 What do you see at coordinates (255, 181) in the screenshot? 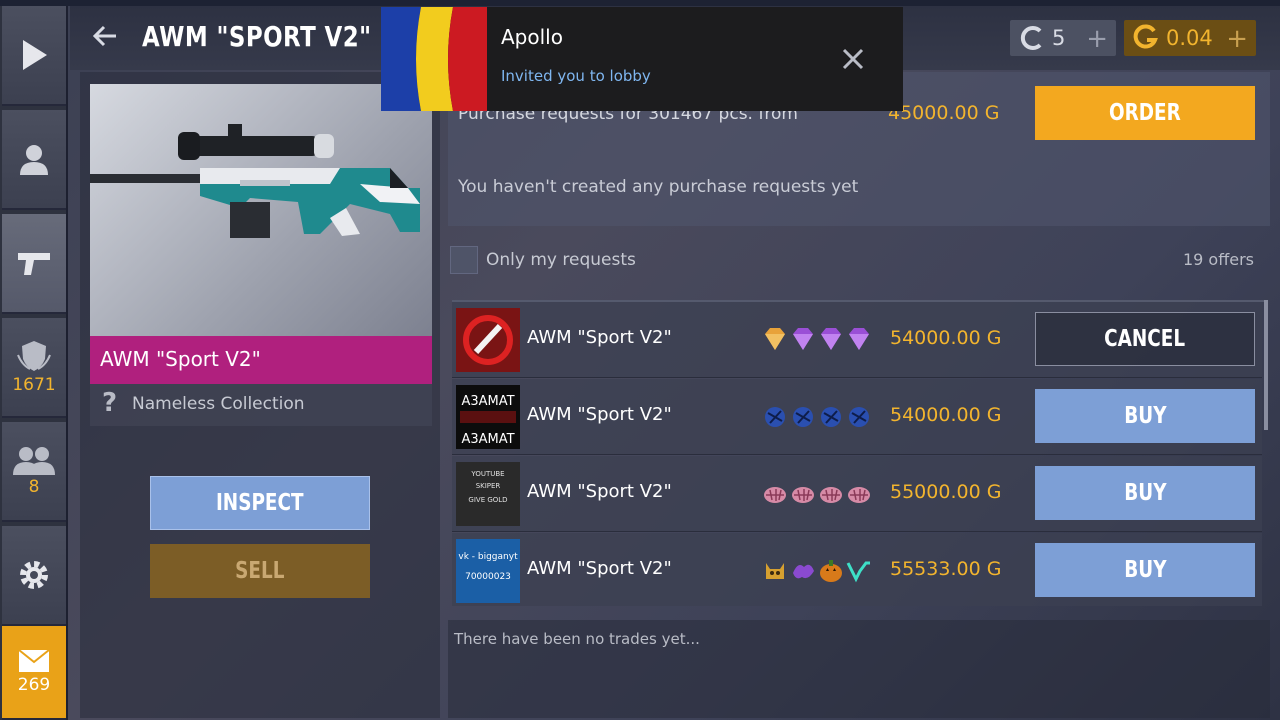
I see `sniper-rifle-icon` at bounding box center [255, 181].